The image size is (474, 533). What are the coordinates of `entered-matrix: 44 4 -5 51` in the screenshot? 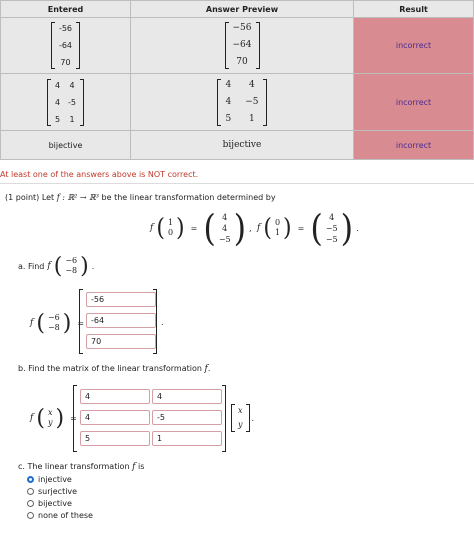 It's located at (65, 102).